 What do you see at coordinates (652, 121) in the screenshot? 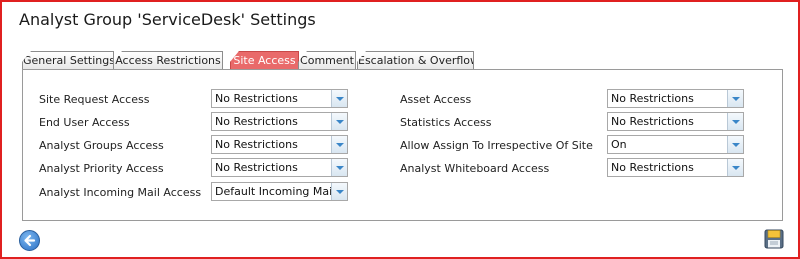
I see `statistics-access-value: No Restrictions` at bounding box center [652, 121].